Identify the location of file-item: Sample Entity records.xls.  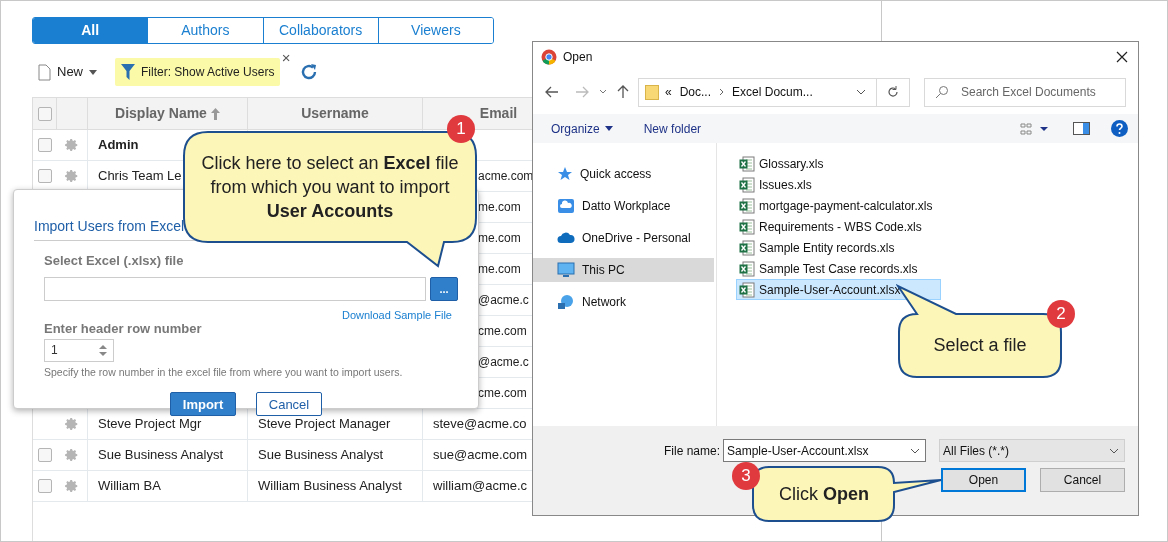
(836, 247).